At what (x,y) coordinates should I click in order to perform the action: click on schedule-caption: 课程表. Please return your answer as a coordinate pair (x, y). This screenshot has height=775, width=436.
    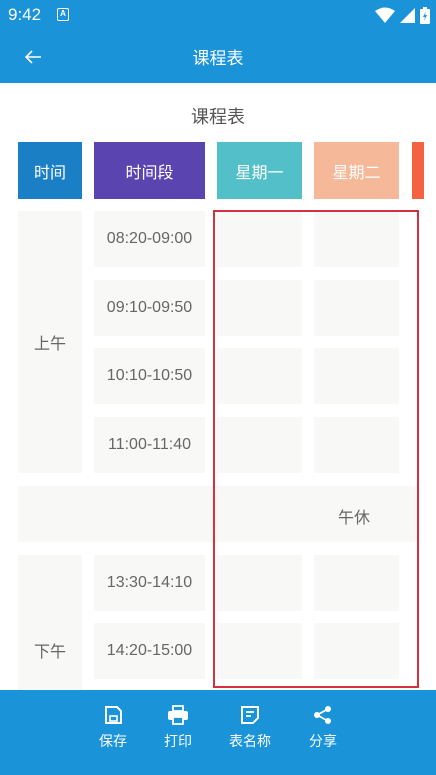
    Looking at the image, I should click on (218, 117).